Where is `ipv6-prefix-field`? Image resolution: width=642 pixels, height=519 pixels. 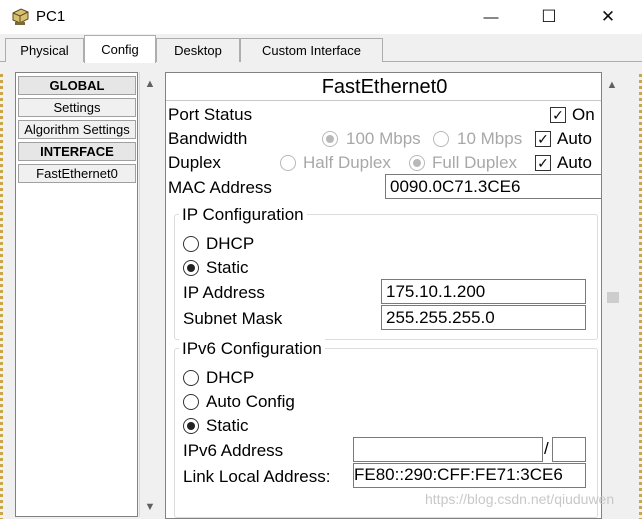
ipv6-prefix-field is located at coordinates (569, 449).